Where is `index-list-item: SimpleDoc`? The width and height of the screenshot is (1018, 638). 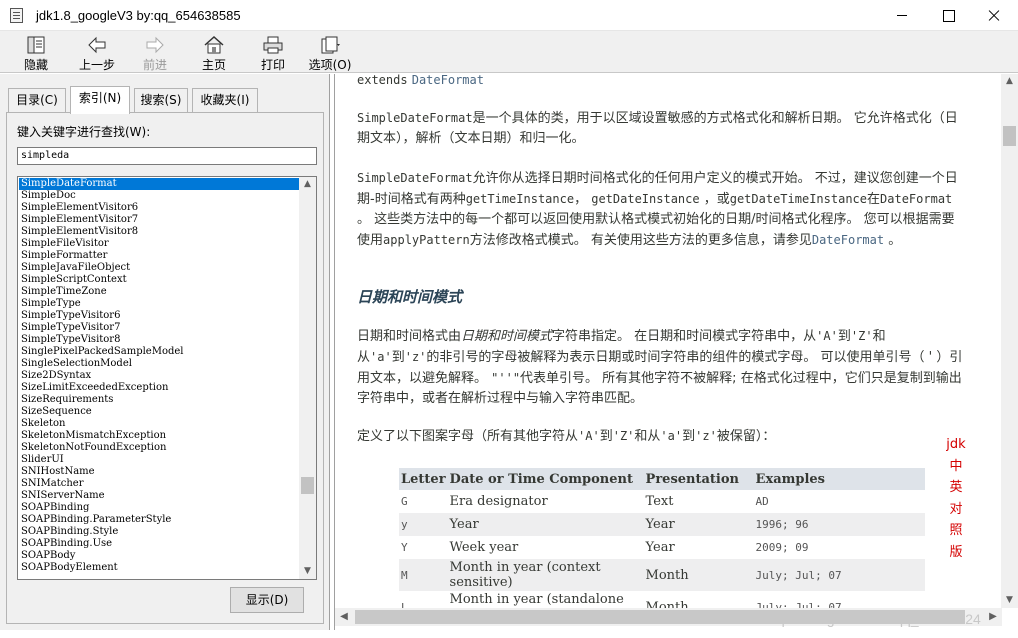 index-list-item: SimpleDoc is located at coordinates (159, 196).